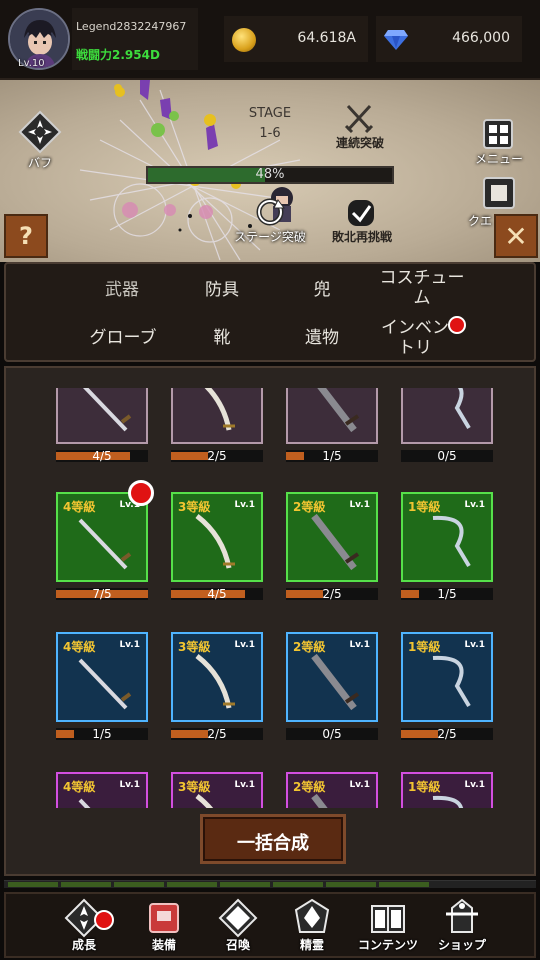 This screenshot has width=540, height=960. I want to click on close-button: ✕, so click(516, 236).